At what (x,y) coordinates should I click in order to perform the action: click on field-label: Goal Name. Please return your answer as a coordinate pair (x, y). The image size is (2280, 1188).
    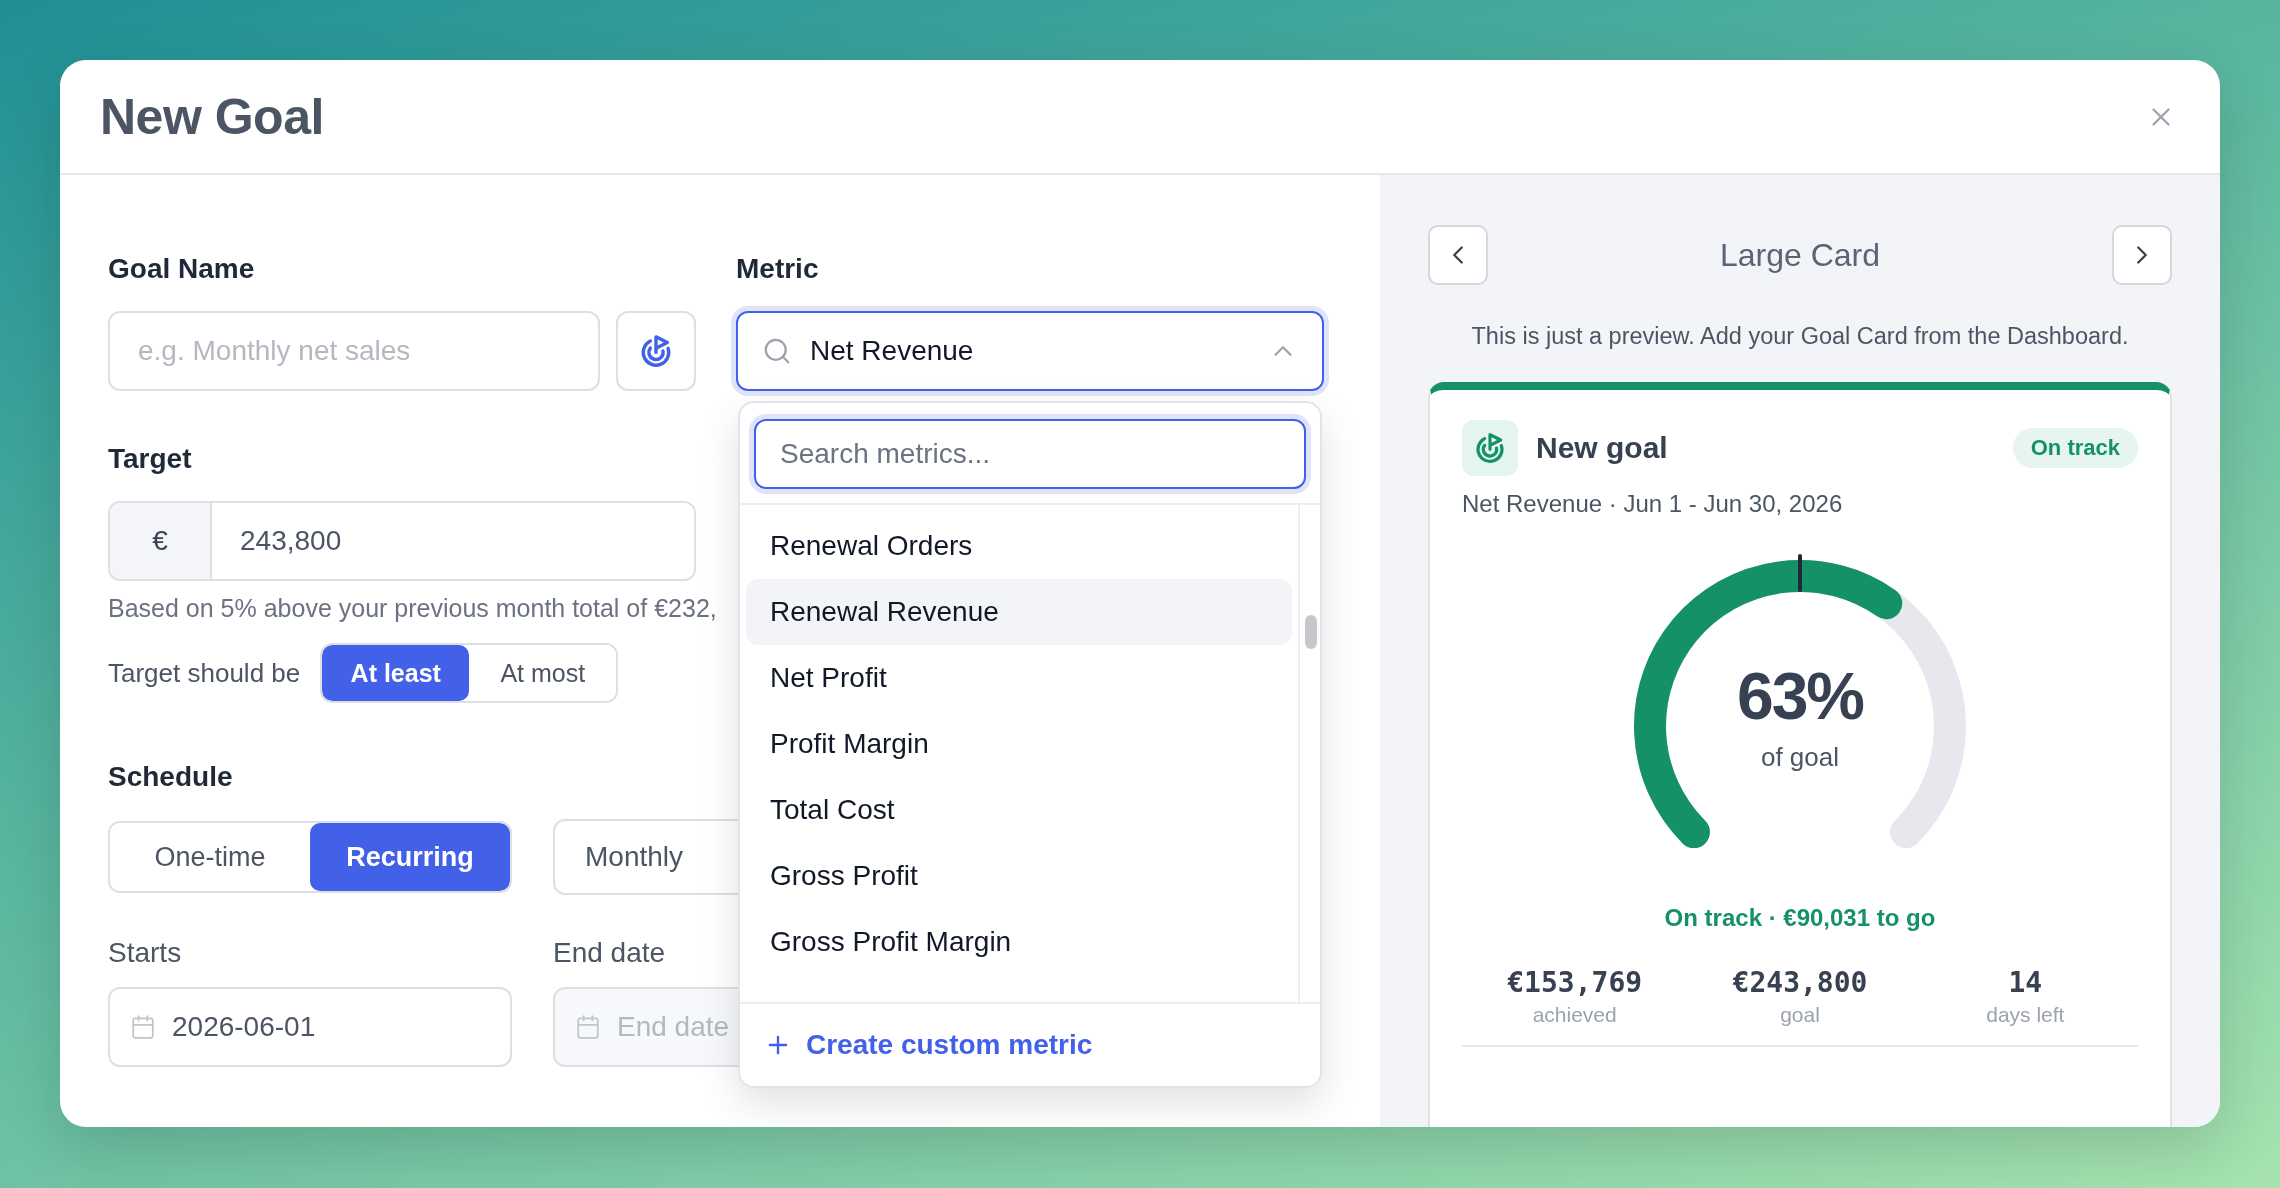
    Looking at the image, I should click on (181, 269).